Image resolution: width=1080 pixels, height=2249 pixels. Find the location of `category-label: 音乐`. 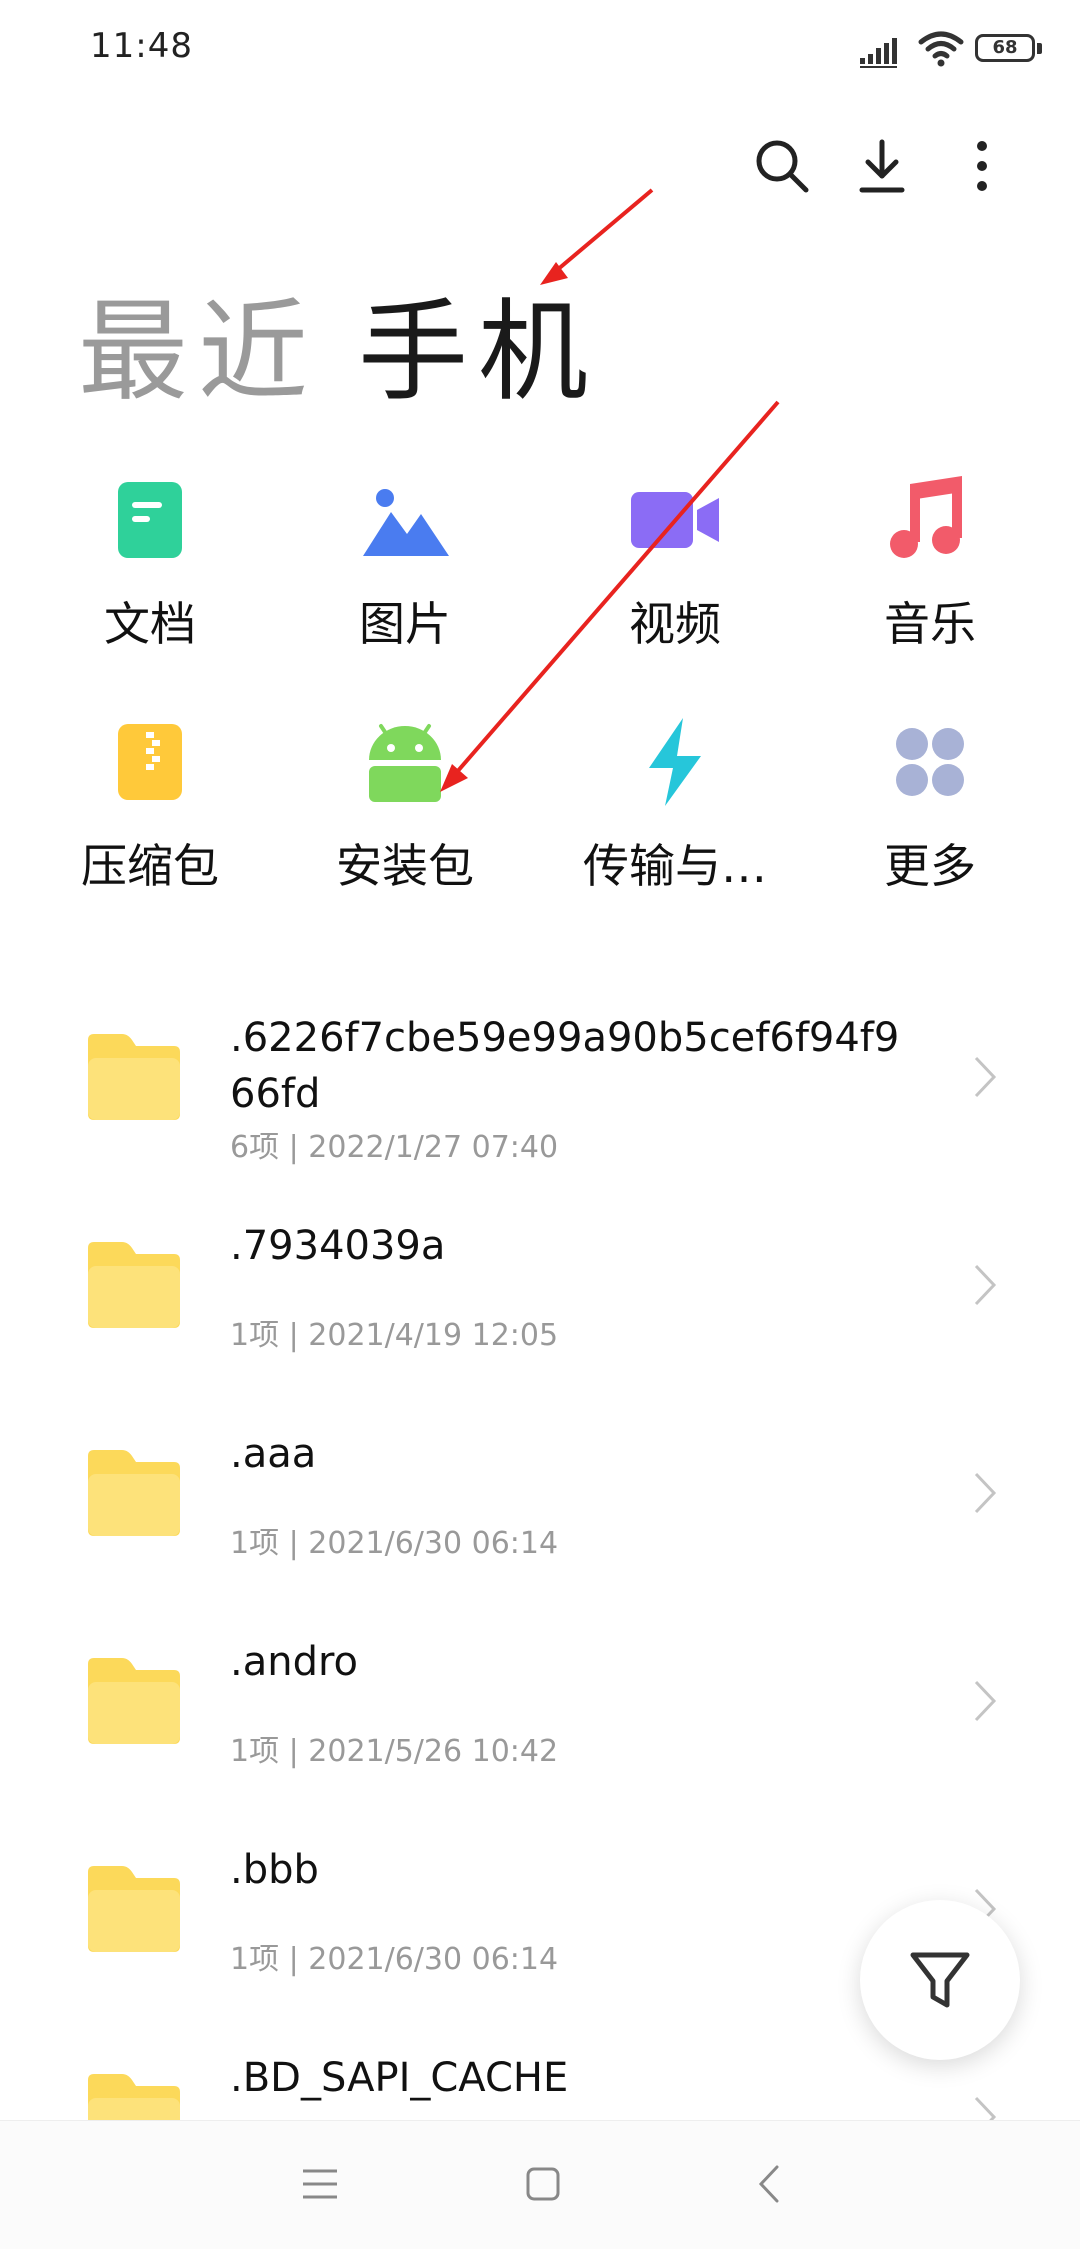

category-label: 音乐 is located at coordinates (930, 624).